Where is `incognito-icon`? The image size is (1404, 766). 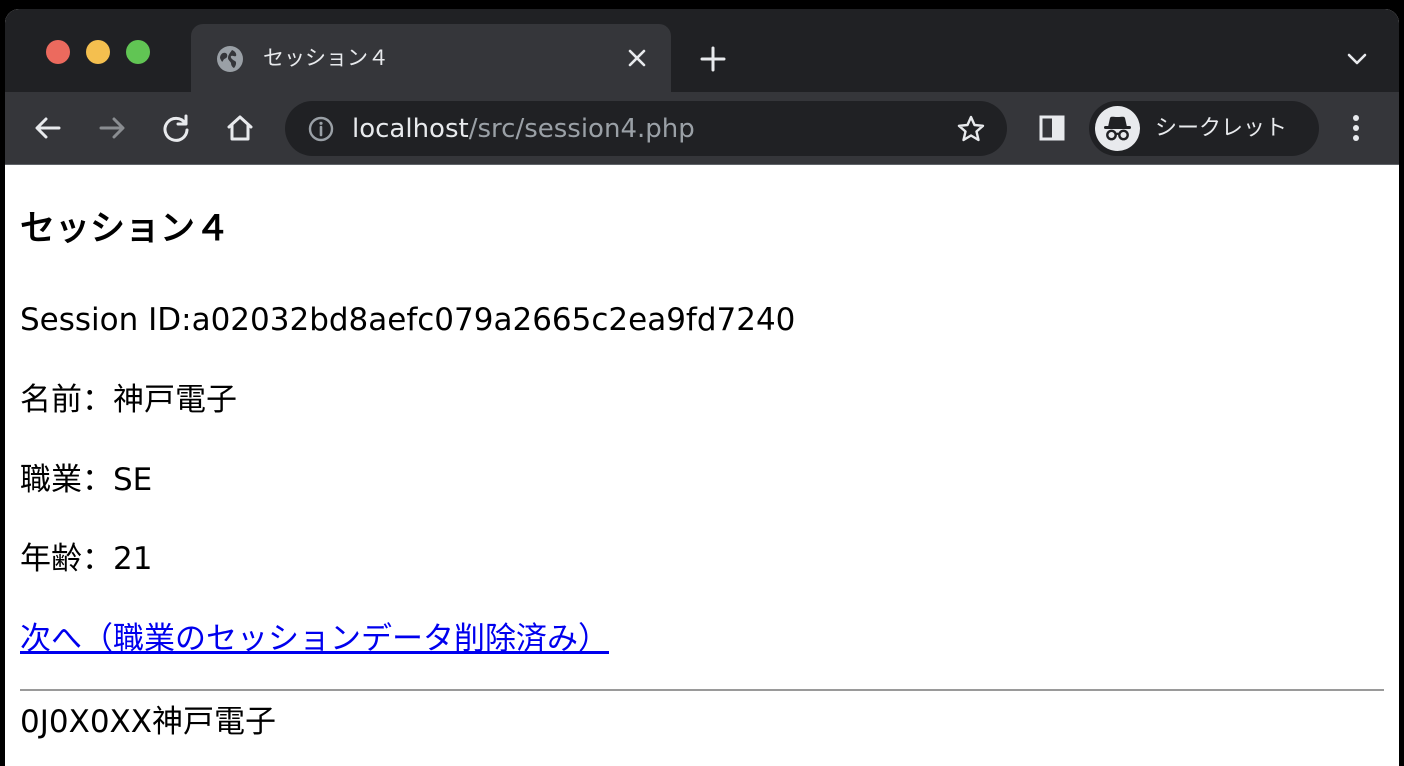 incognito-icon is located at coordinates (1117, 128).